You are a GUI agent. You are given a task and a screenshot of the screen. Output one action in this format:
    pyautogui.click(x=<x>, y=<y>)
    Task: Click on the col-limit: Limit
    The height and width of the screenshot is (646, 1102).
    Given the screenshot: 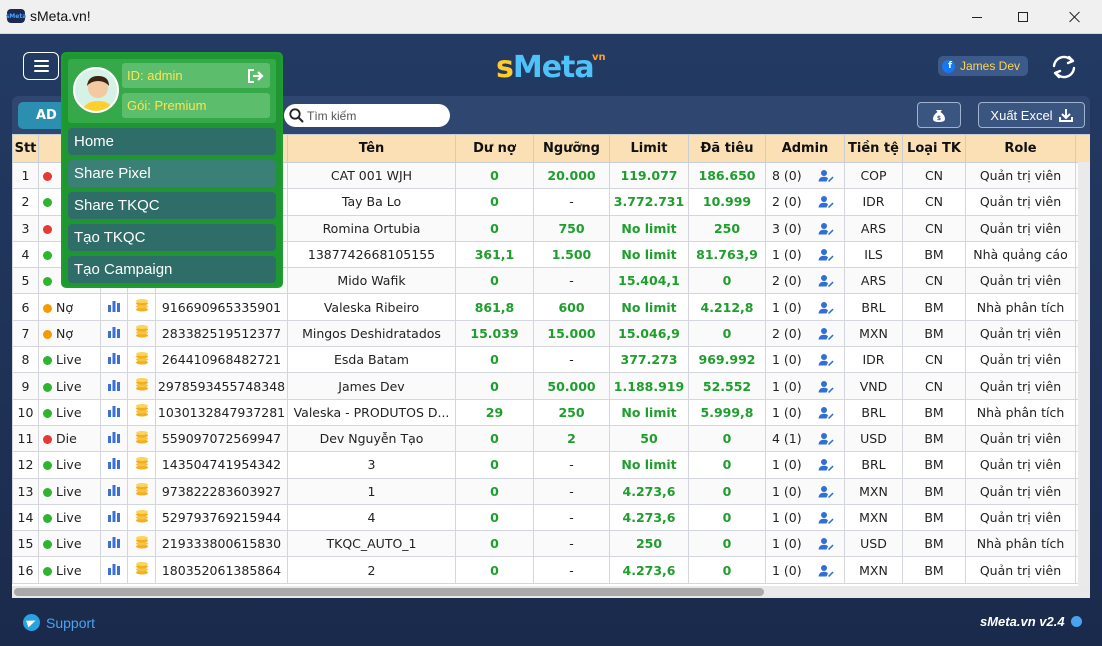 What is the action you would take?
    pyautogui.click(x=649, y=148)
    